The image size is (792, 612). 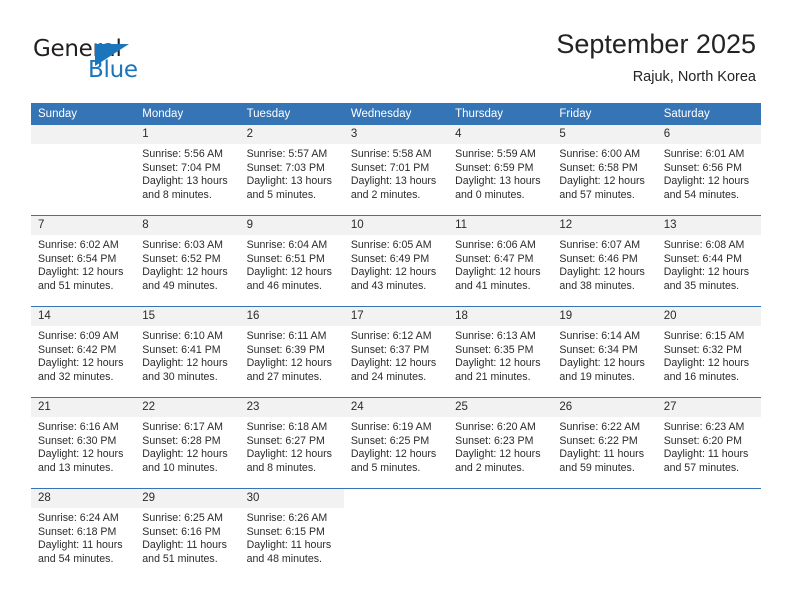 I want to click on sunset-time: Sunset: 6:51 PM, so click(x=285, y=258).